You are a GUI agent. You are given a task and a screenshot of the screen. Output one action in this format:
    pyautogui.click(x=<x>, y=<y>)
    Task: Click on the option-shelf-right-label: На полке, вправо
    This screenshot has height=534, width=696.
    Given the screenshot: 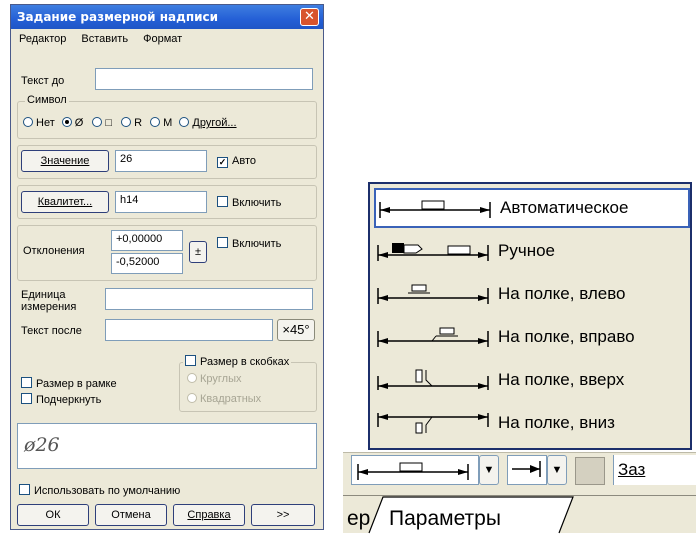 What is the action you would take?
    pyautogui.click(x=566, y=336)
    